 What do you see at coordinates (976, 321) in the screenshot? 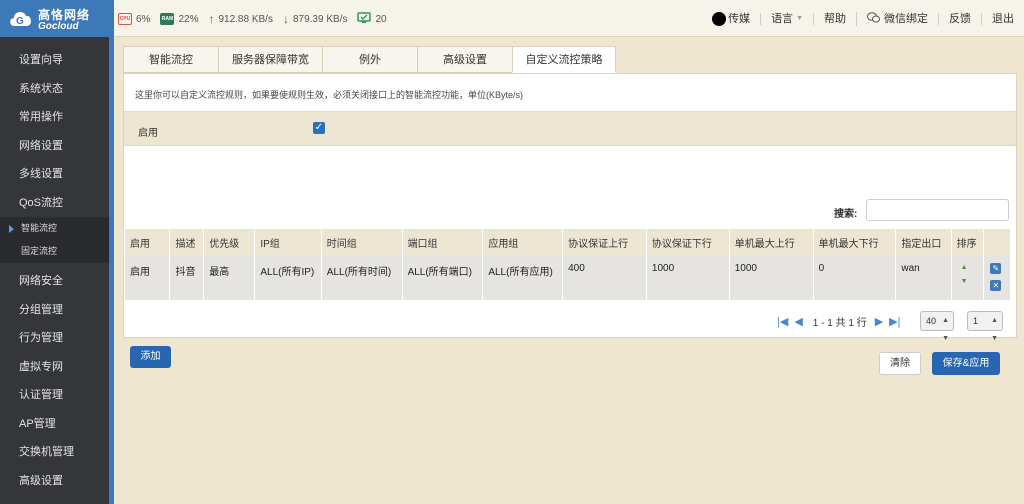
I see `page-number-value: 1` at bounding box center [976, 321].